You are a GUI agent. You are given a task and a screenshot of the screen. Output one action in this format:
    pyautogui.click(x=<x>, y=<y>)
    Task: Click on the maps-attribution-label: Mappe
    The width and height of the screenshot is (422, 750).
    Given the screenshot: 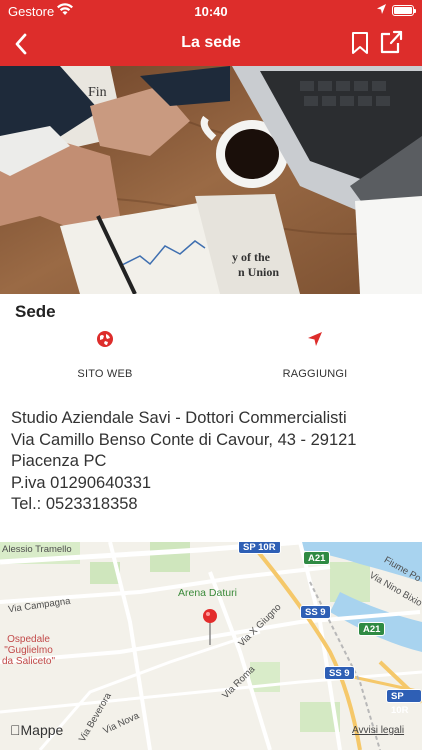 What is the action you would take?
    pyautogui.click(x=37, y=730)
    